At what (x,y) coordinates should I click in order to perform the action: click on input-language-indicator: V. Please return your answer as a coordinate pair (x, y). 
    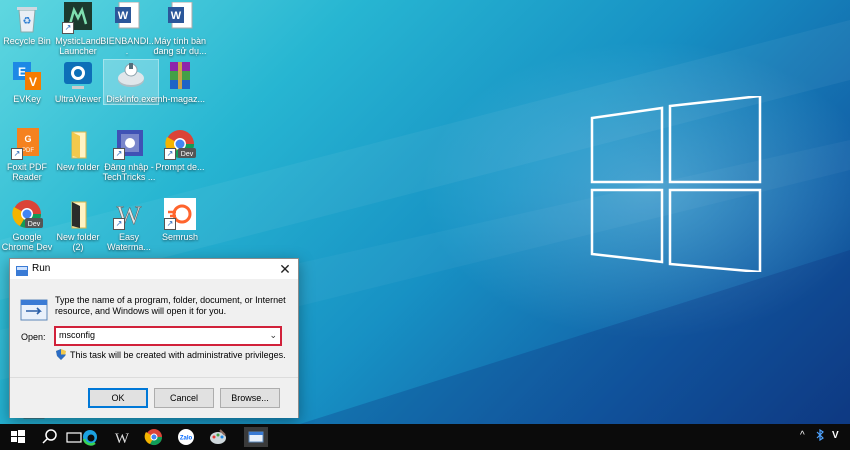
    Looking at the image, I should click on (835, 435).